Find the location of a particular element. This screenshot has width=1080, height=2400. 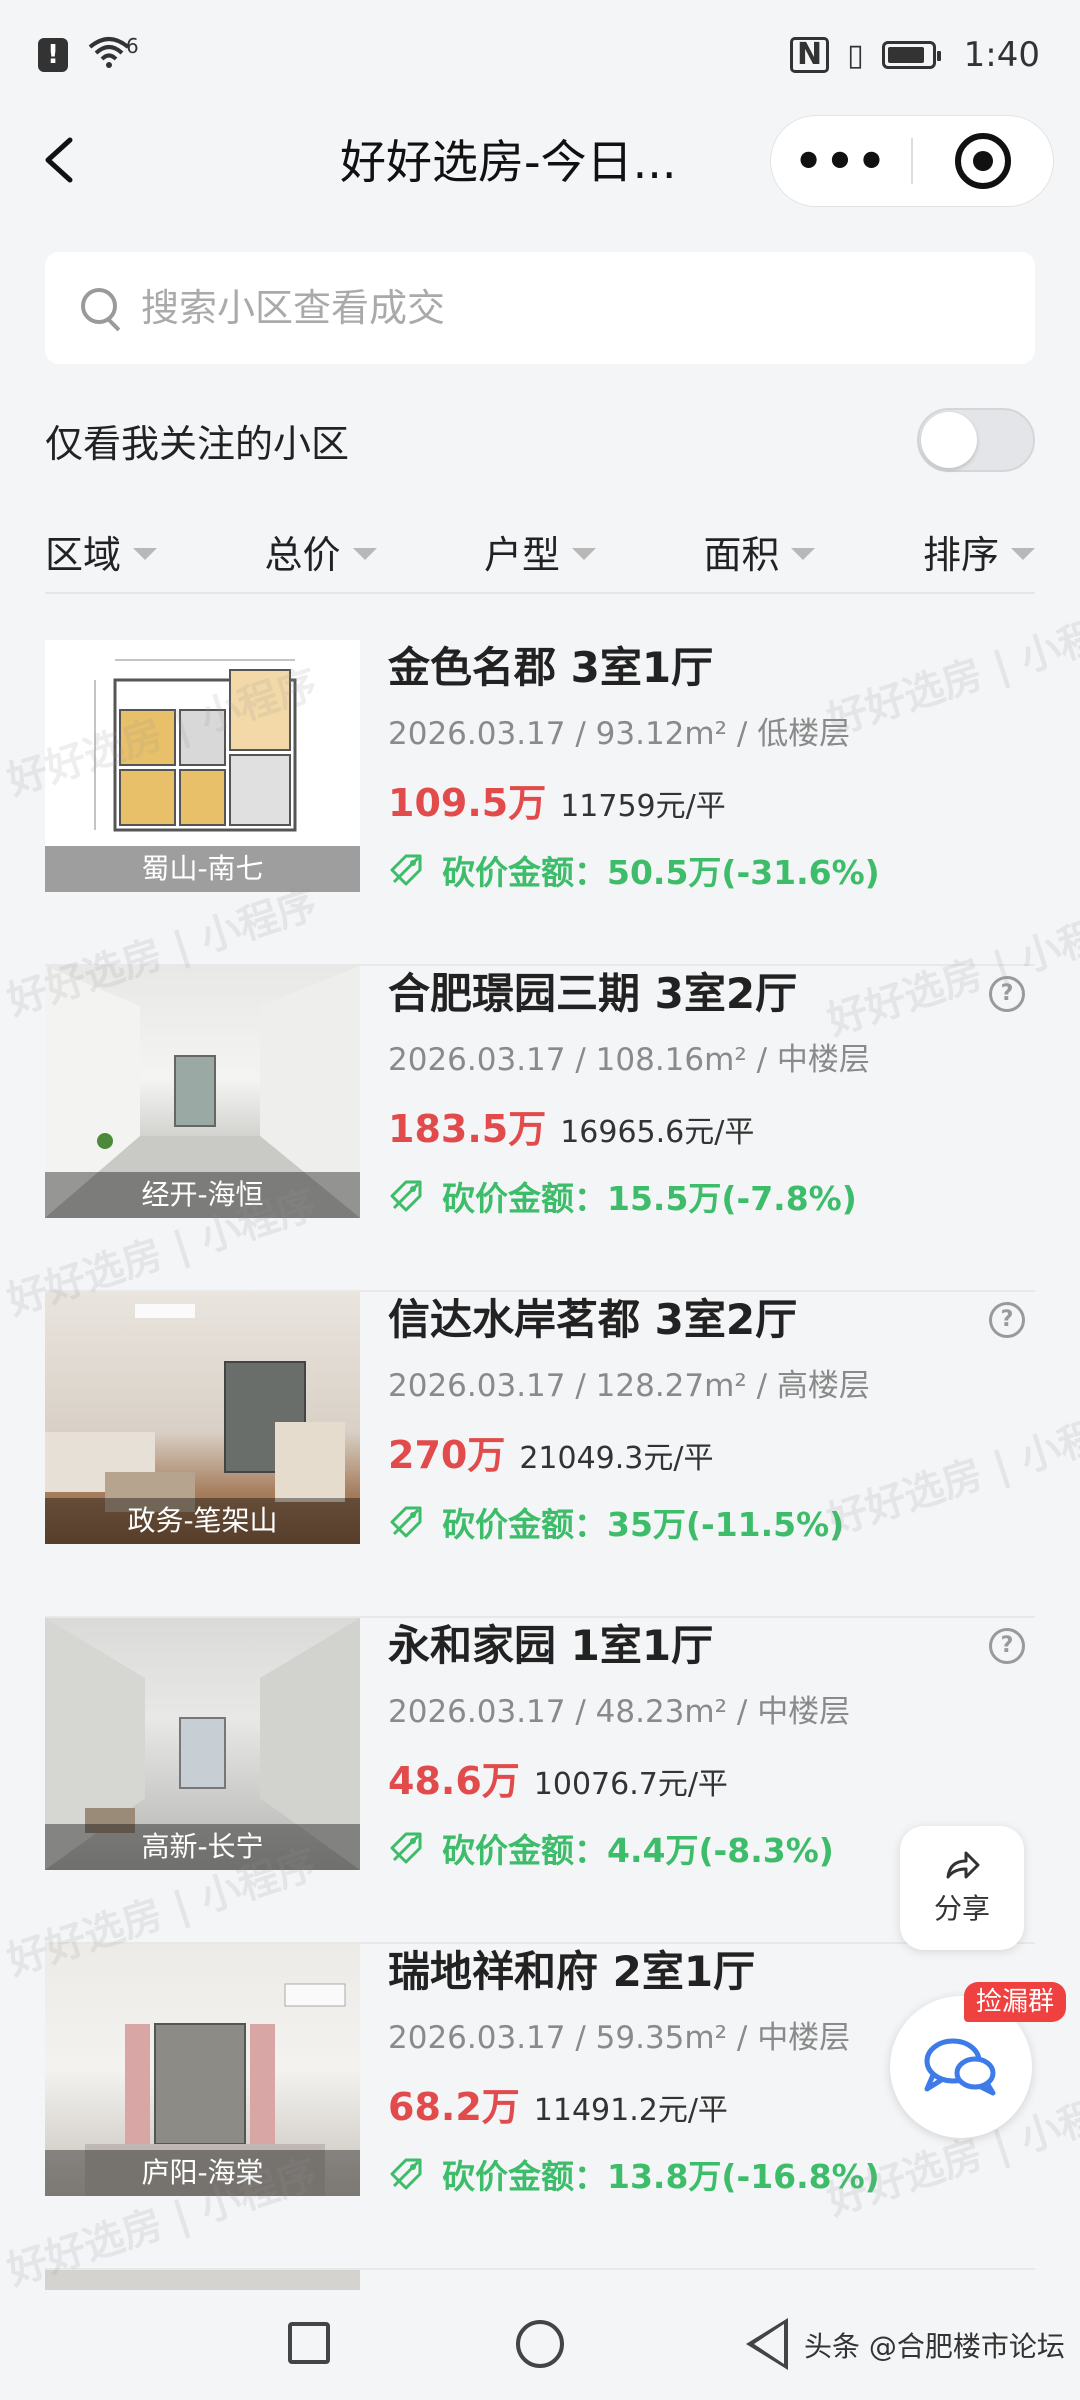

status-left: ! 6 is located at coordinates (88, 55).